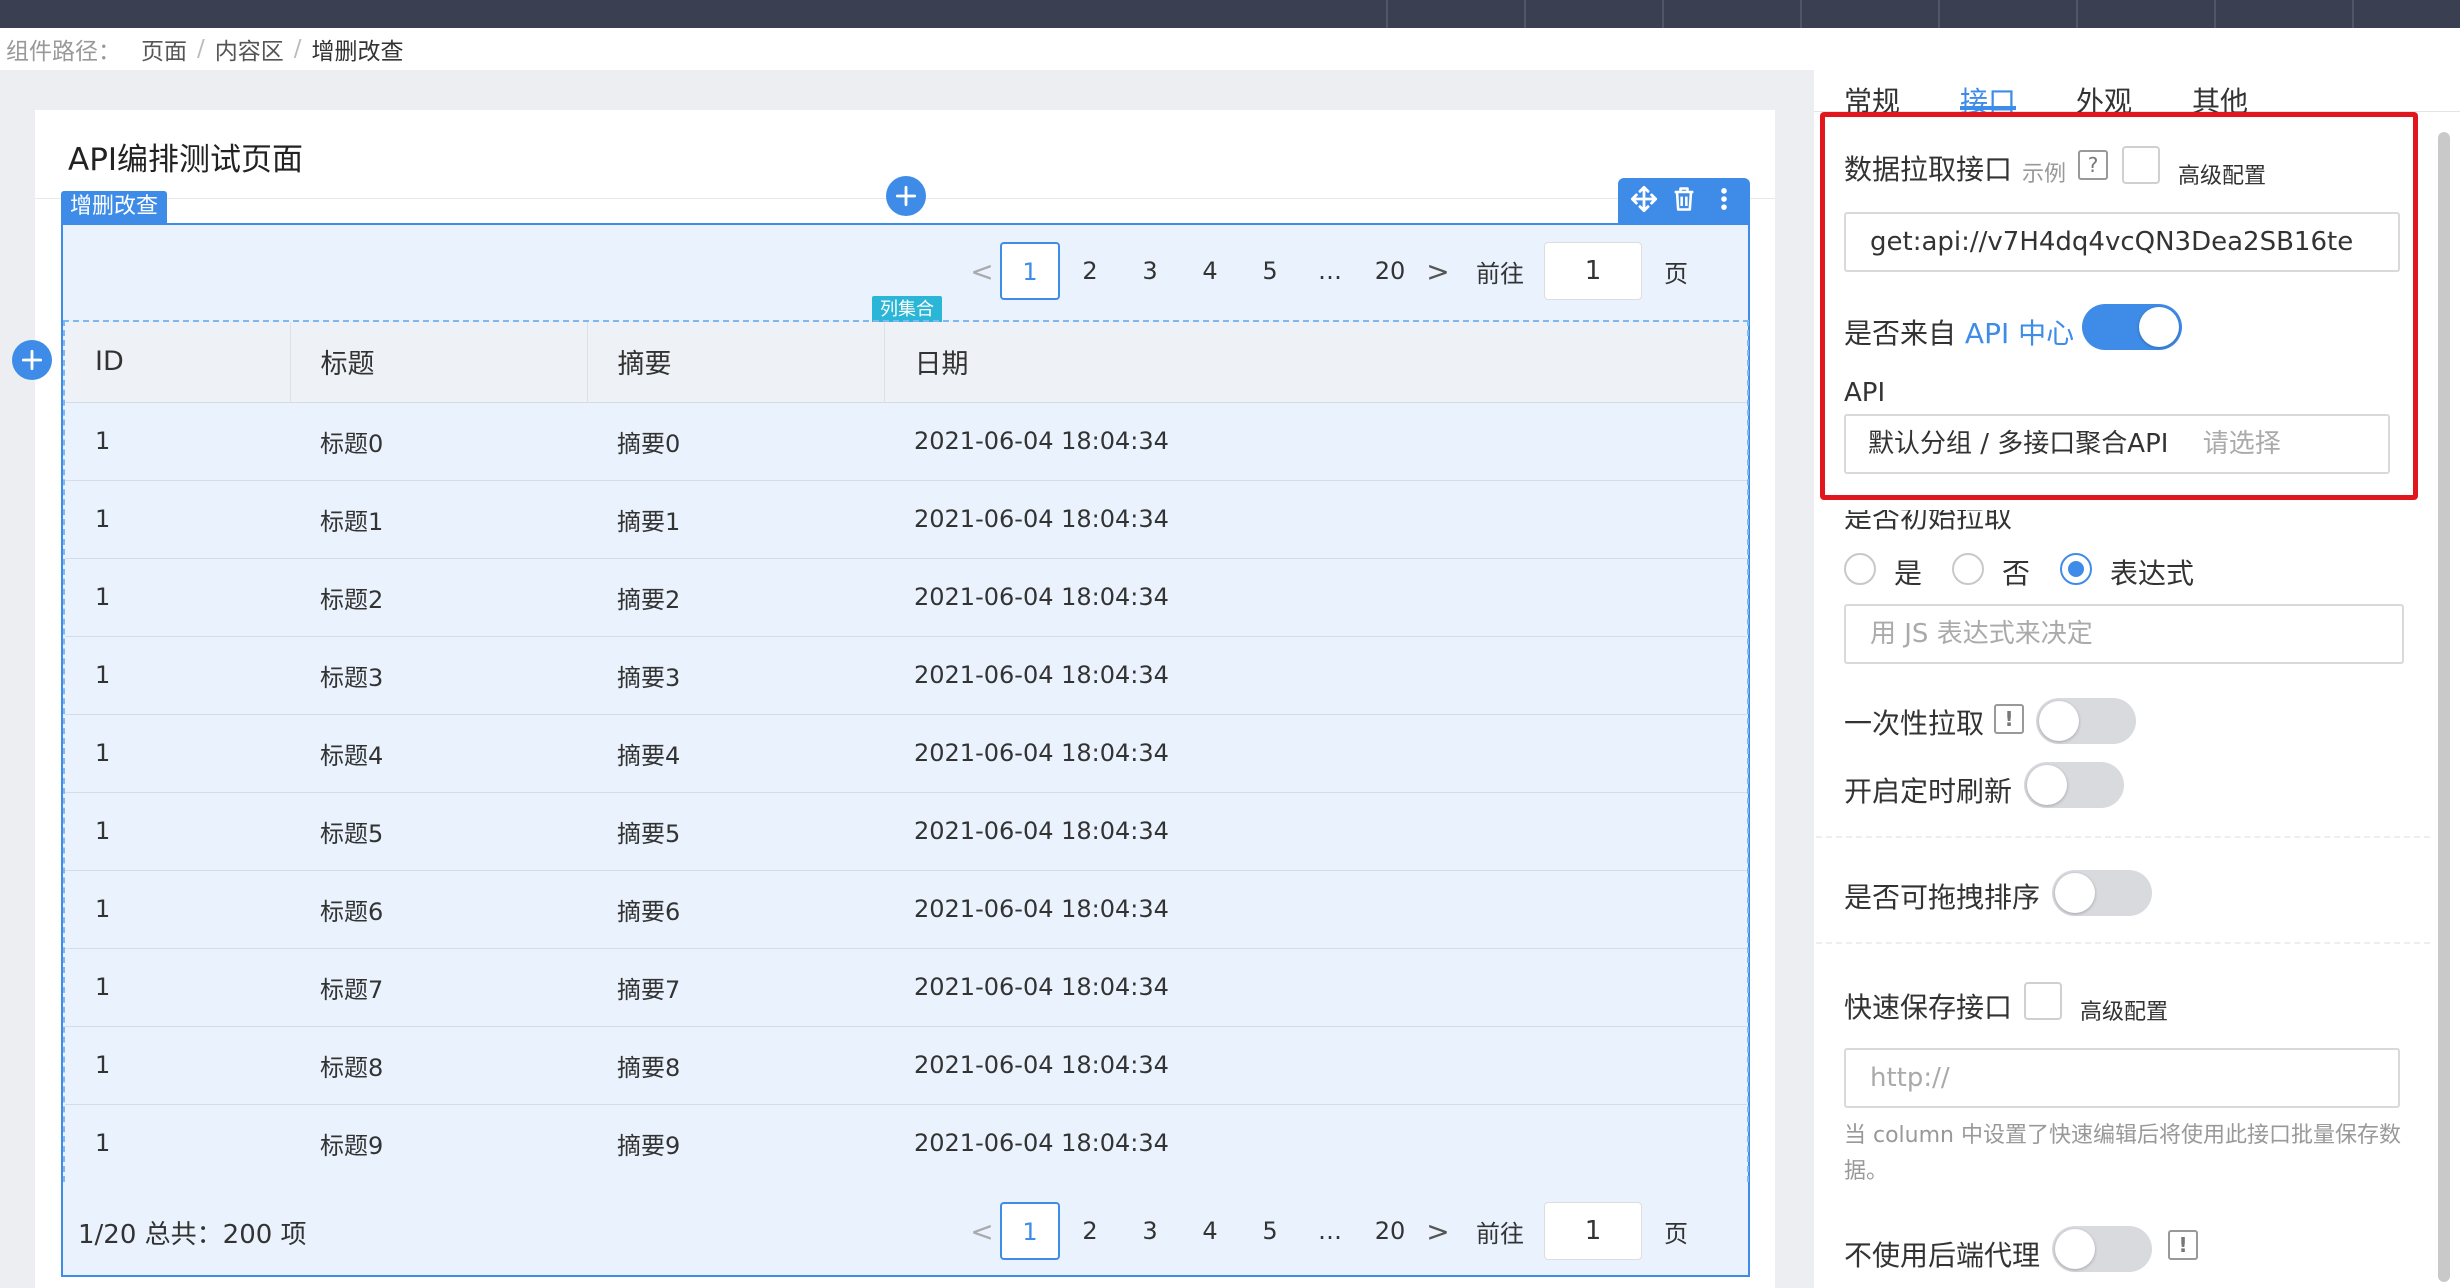 The image size is (2460, 1288). I want to click on cell-summary: 摘要6, so click(735, 908).